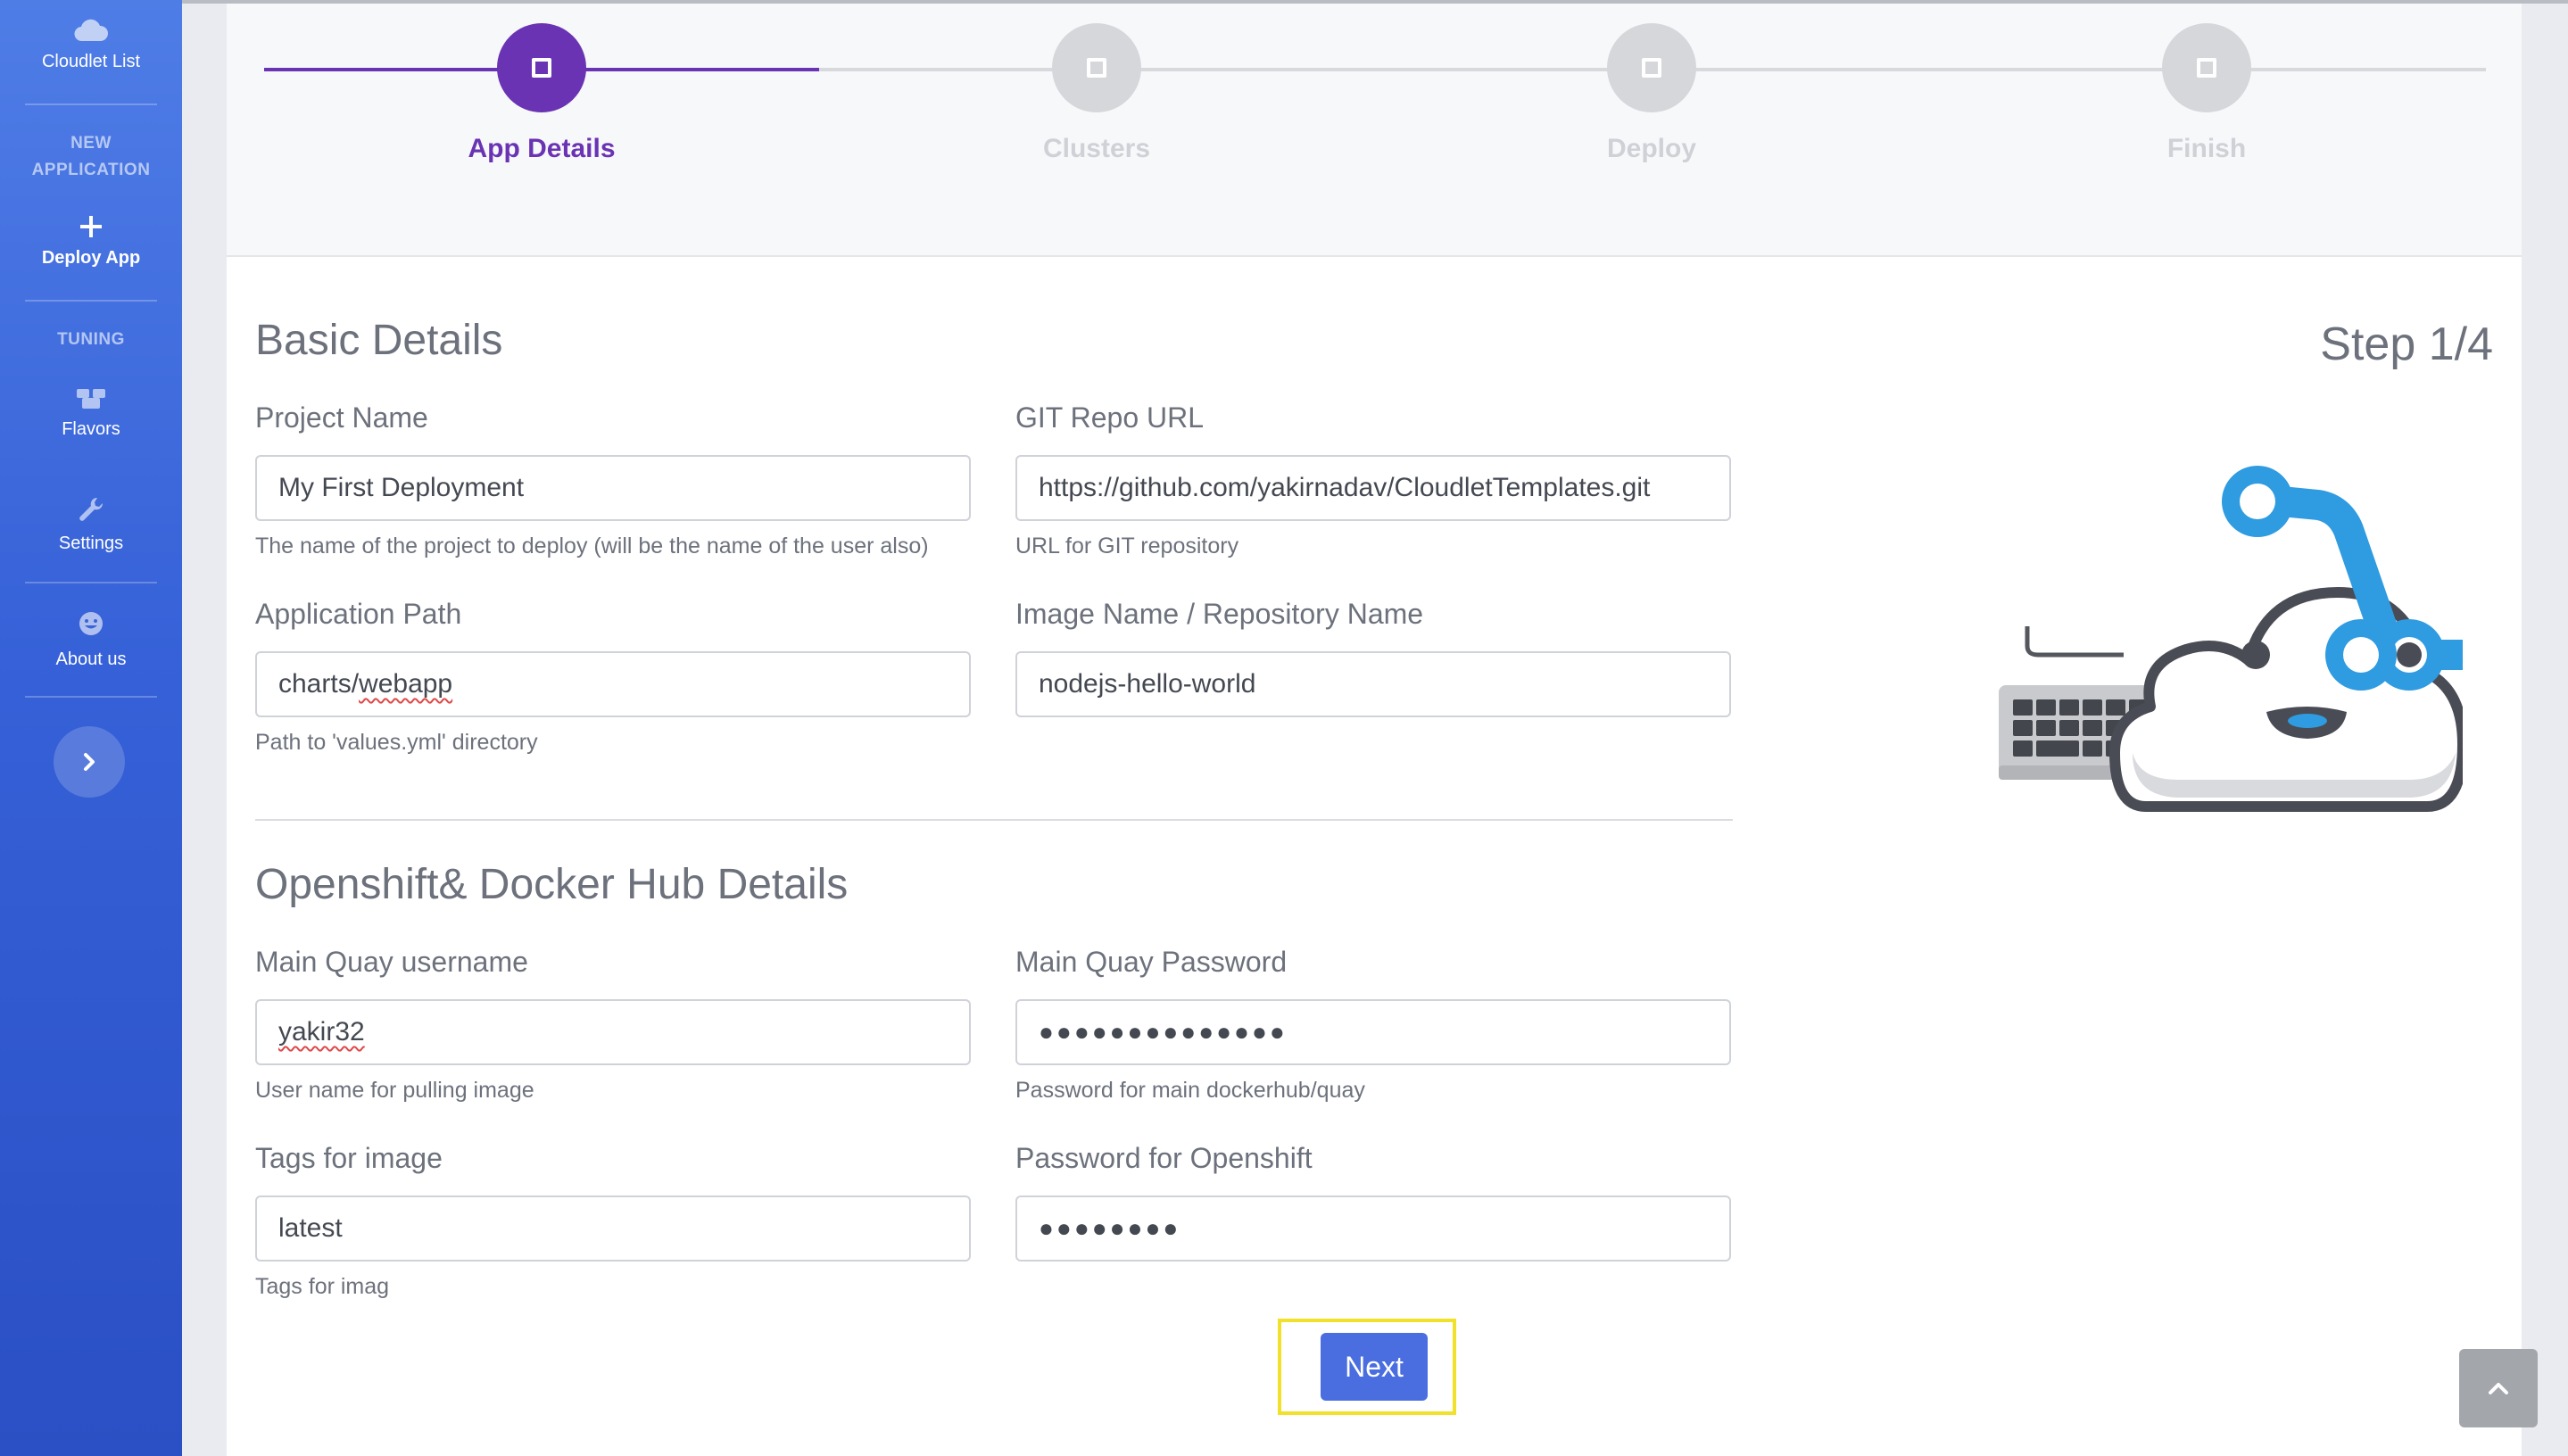 Image resolution: width=2568 pixels, height=1456 pixels. I want to click on basic-details-title: Basic Details, so click(379, 341).